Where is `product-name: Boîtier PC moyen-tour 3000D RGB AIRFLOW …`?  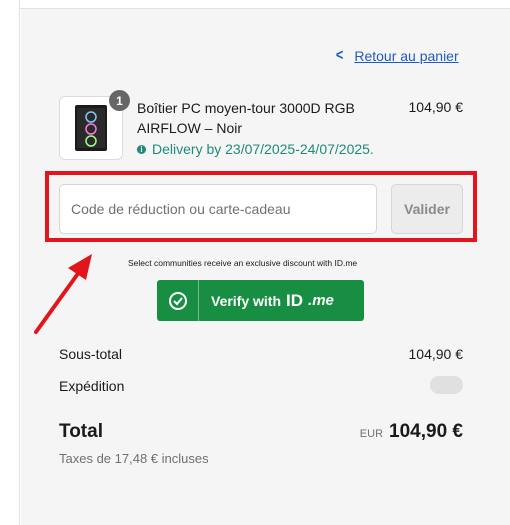
product-name: Boîtier PC moyen-tour 3000D RGB AIRFLOW … is located at coordinates (246, 118).